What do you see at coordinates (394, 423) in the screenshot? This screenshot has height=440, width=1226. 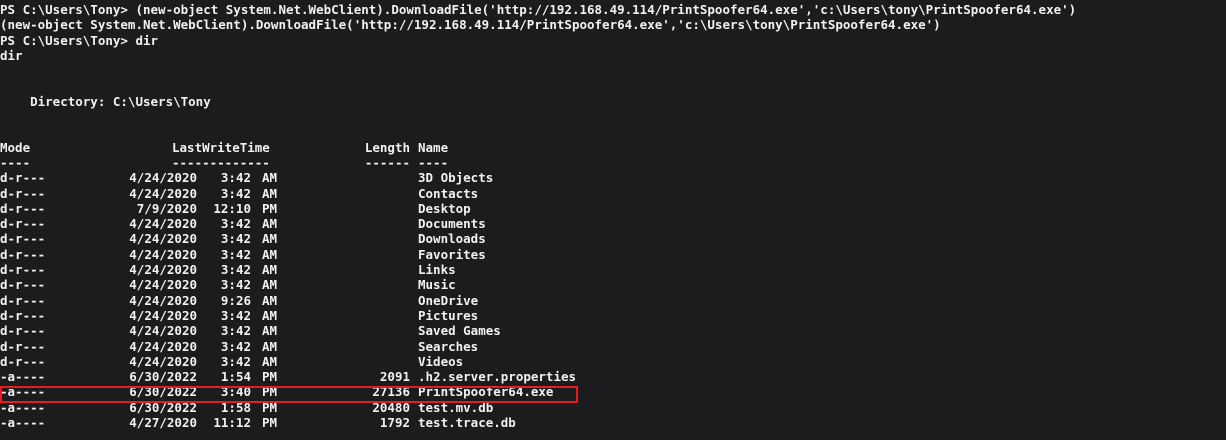 I see `cell-length: 1792` at bounding box center [394, 423].